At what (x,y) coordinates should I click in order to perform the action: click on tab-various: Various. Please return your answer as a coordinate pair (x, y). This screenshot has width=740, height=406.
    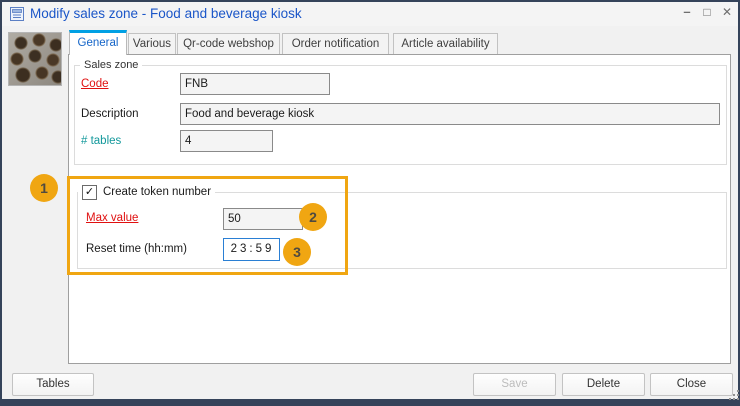
    Looking at the image, I should click on (152, 43).